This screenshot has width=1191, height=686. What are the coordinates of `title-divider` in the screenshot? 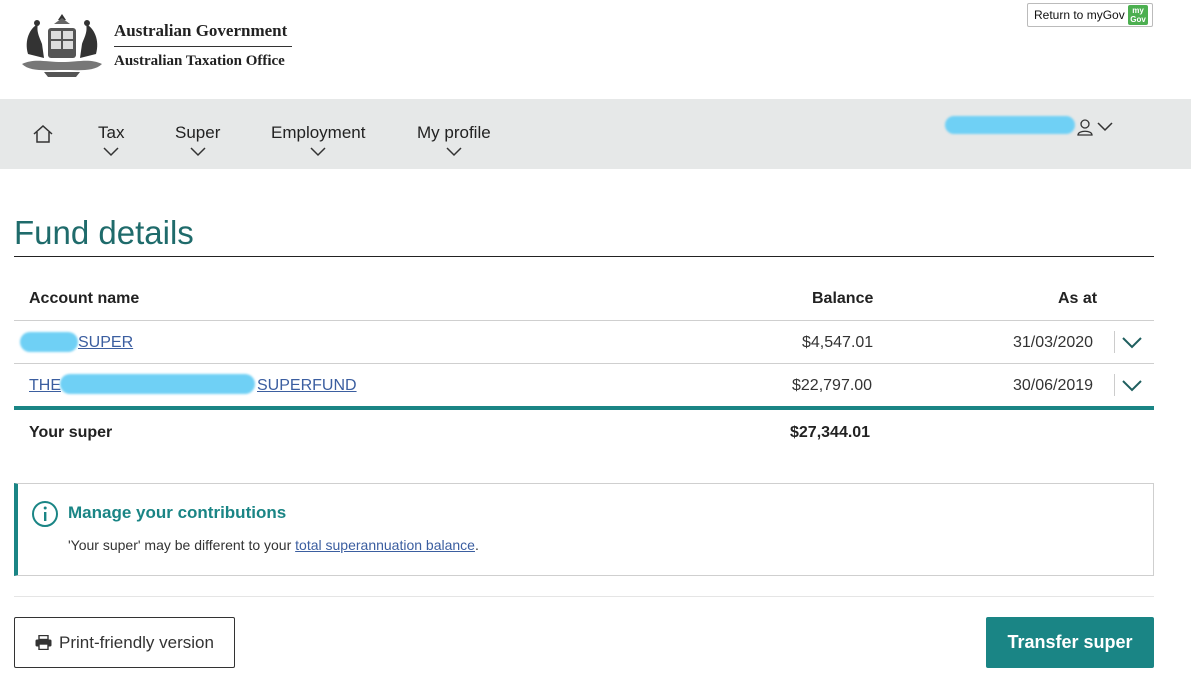 It's located at (584, 256).